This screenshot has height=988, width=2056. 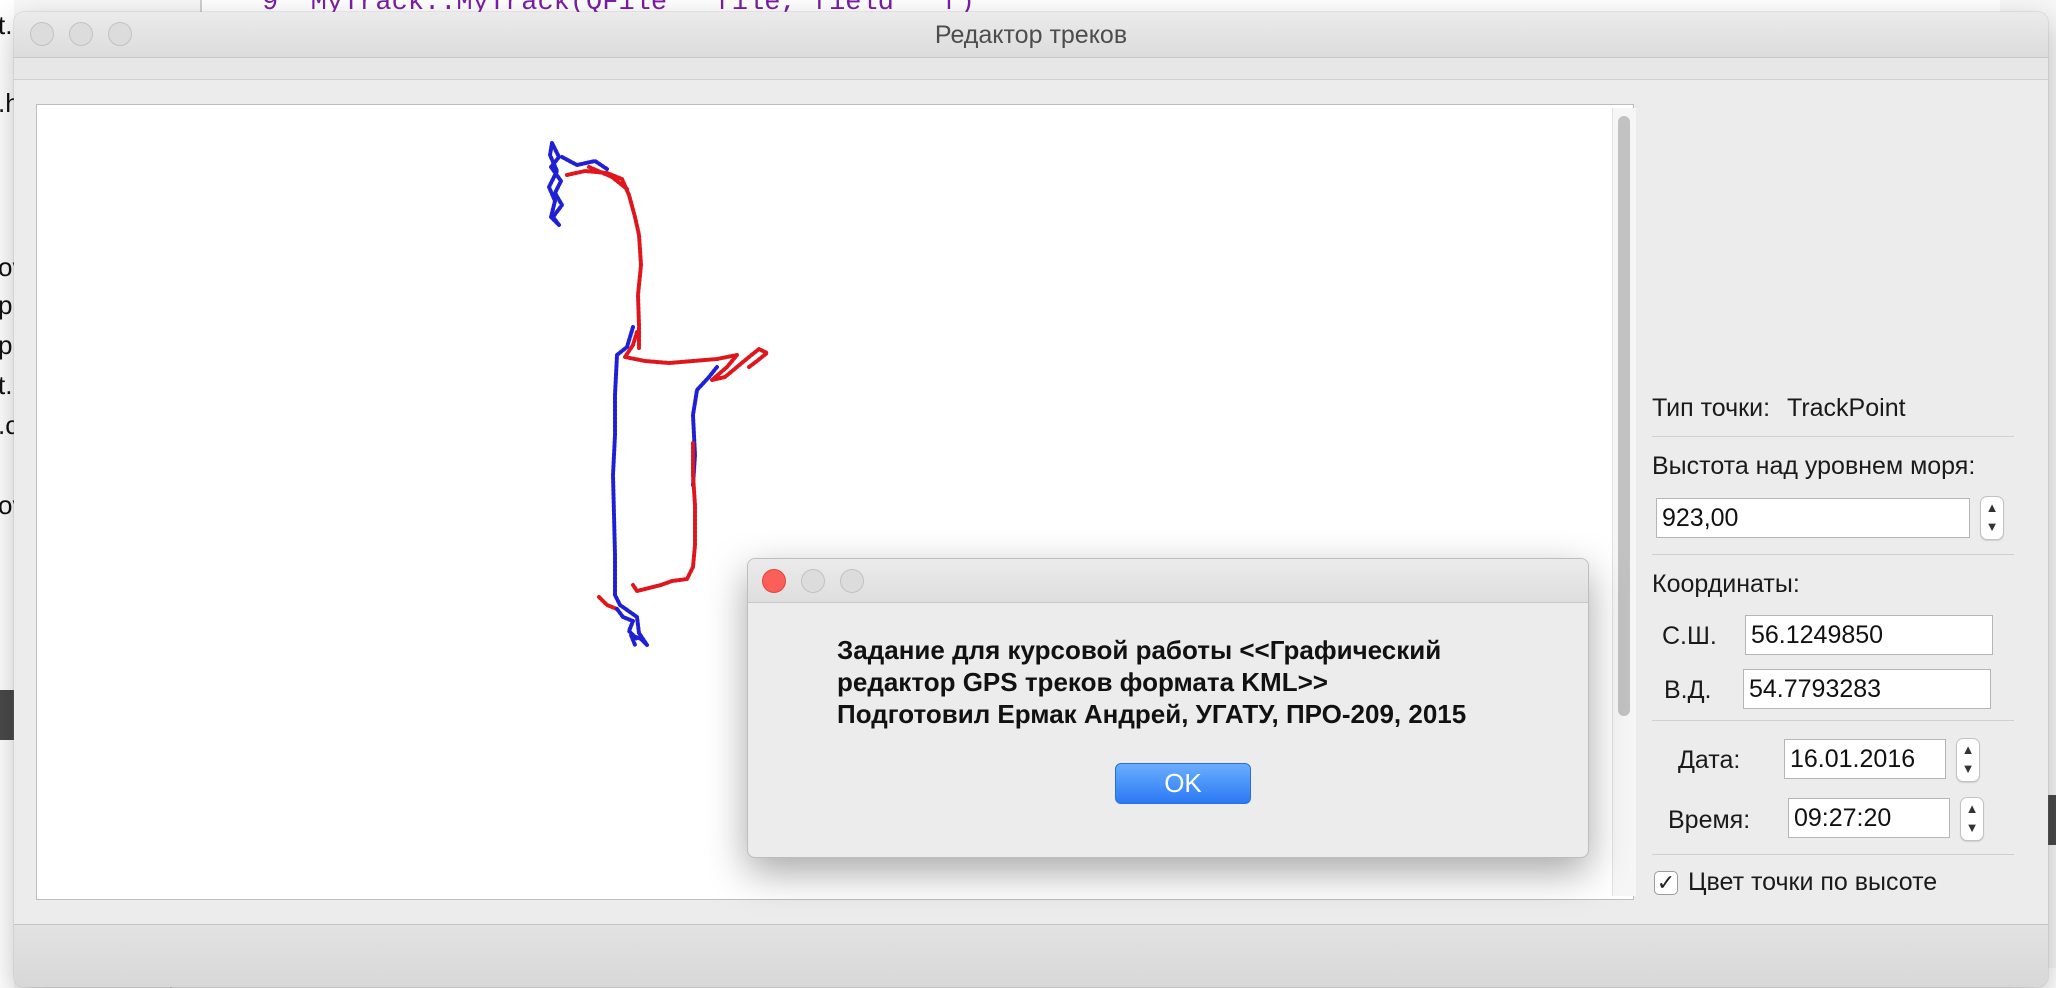 What do you see at coordinates (1814, 466) in the screenshot?
I see `altitude-label: Выстота над уровнем моря:` at bounding box center [1814, 466].